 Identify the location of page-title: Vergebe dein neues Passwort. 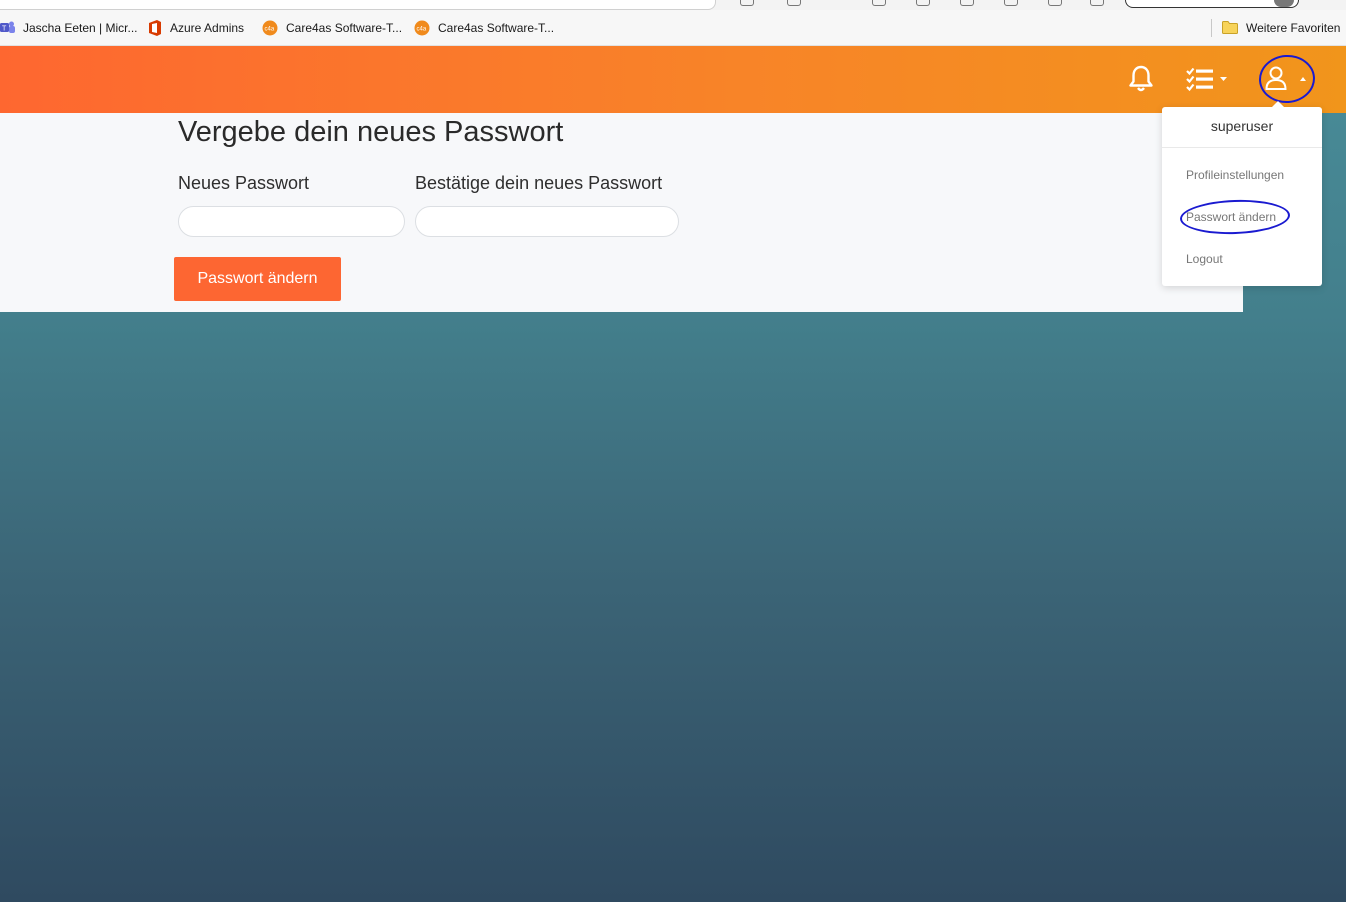
(371, 132).